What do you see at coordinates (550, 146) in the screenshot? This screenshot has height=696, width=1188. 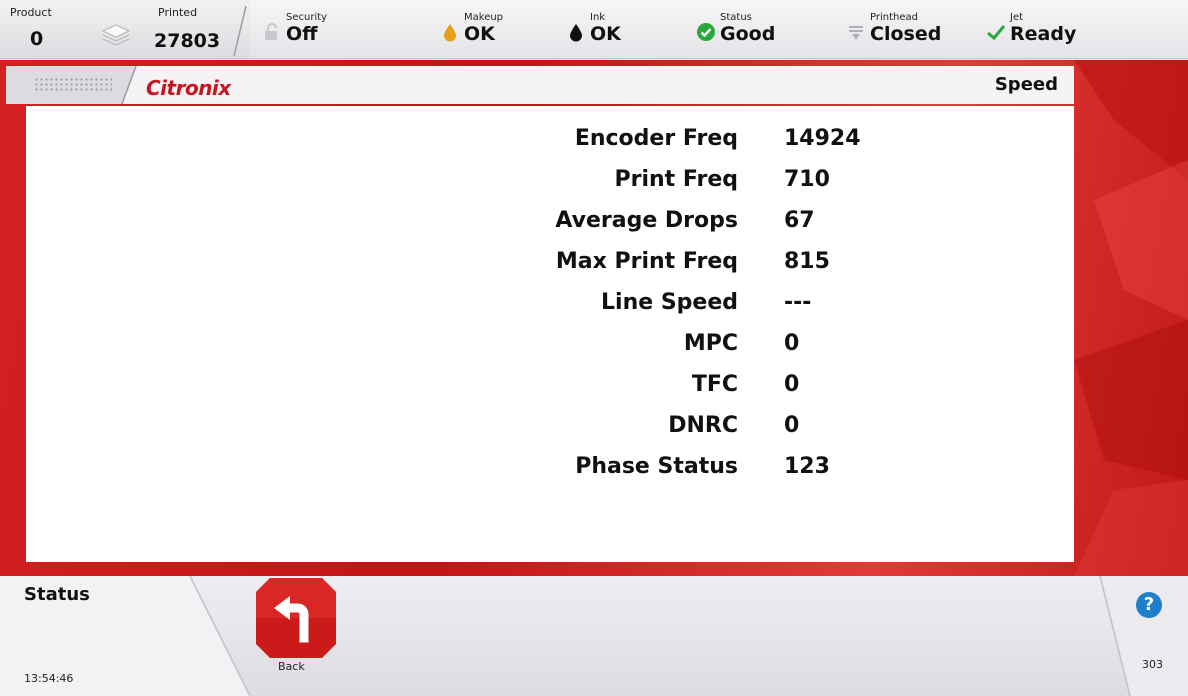 I see `speed-row: Encoder Freq 14924` at bounding box center [550, 146].